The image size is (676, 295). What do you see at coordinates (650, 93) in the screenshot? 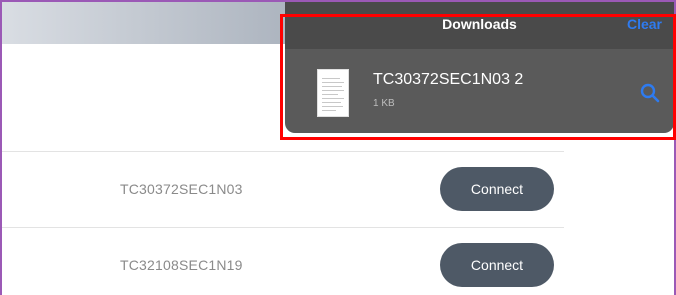
I see `search-icon` at bounding box center [650, 93].